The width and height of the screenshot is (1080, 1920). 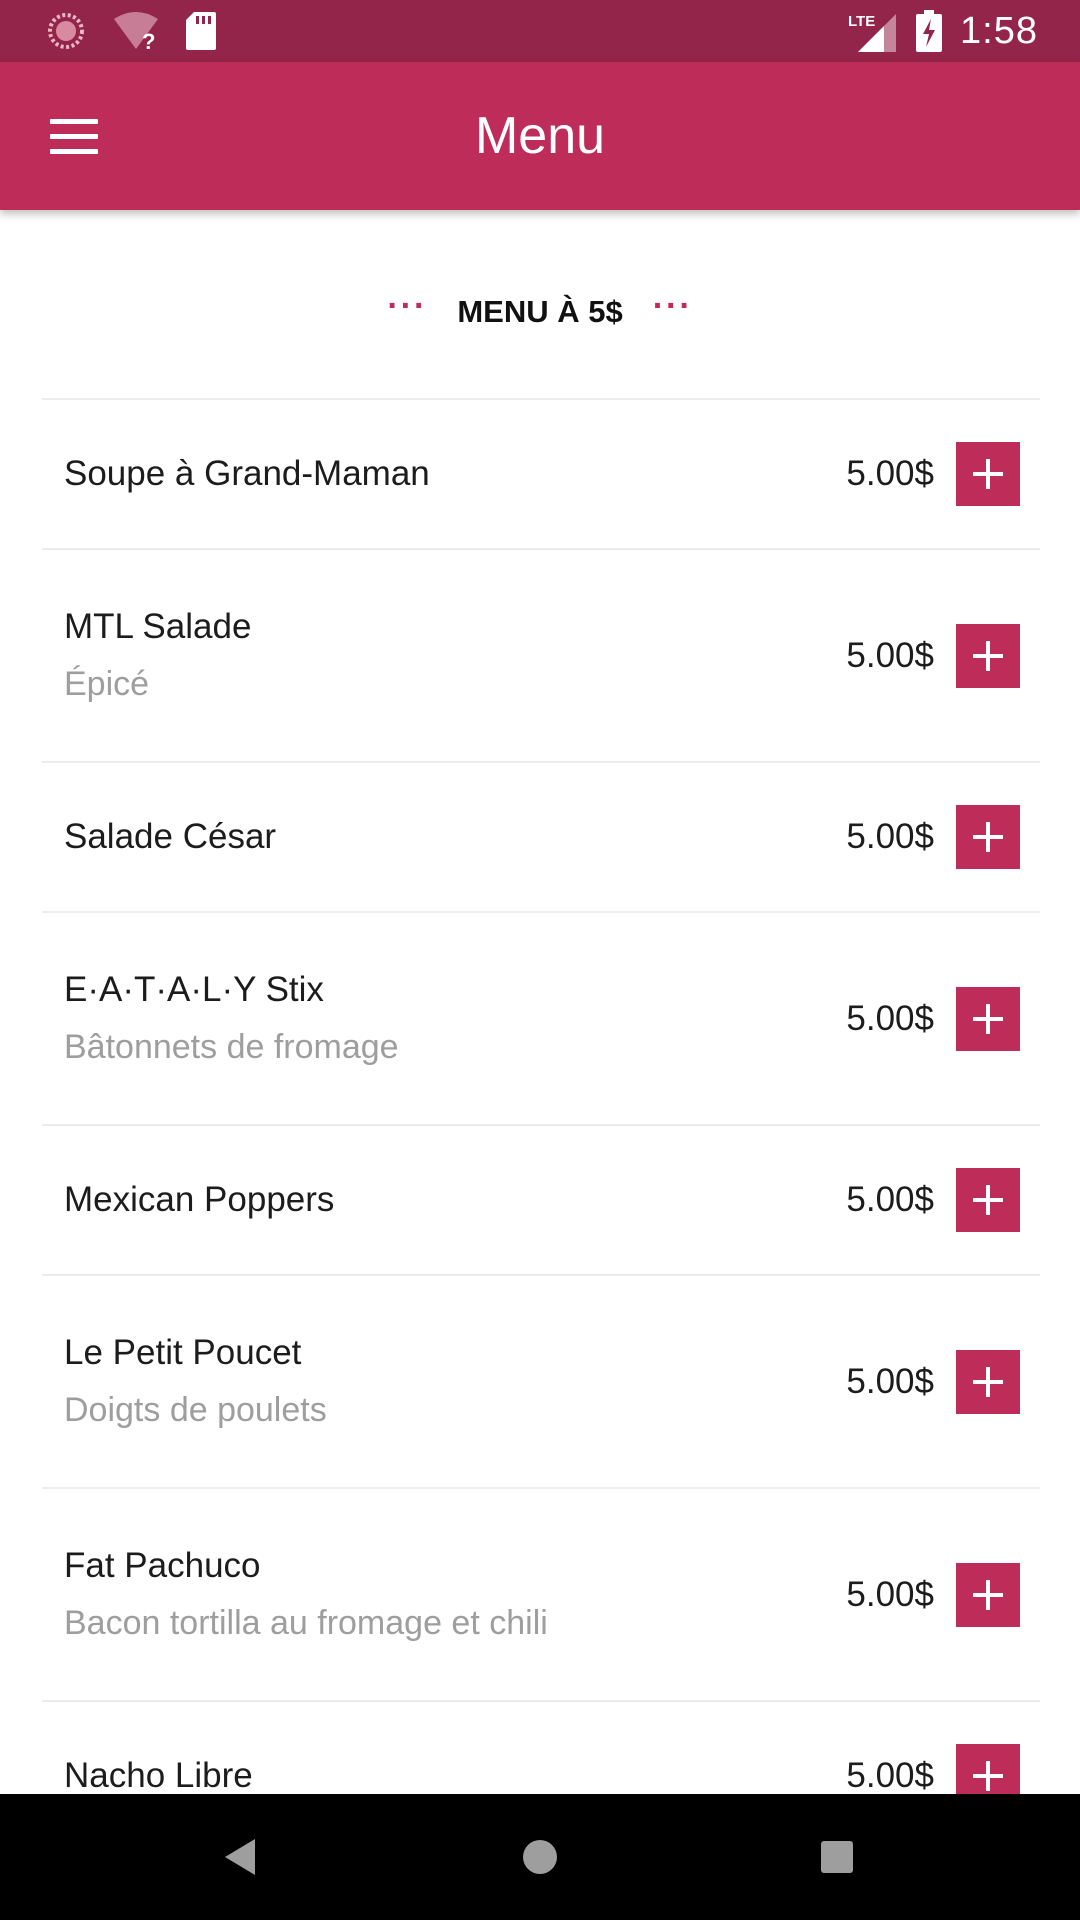 I want to click on menu-item: Soupe à Grand-Maman 5.00$, so click(x=541, y=475).